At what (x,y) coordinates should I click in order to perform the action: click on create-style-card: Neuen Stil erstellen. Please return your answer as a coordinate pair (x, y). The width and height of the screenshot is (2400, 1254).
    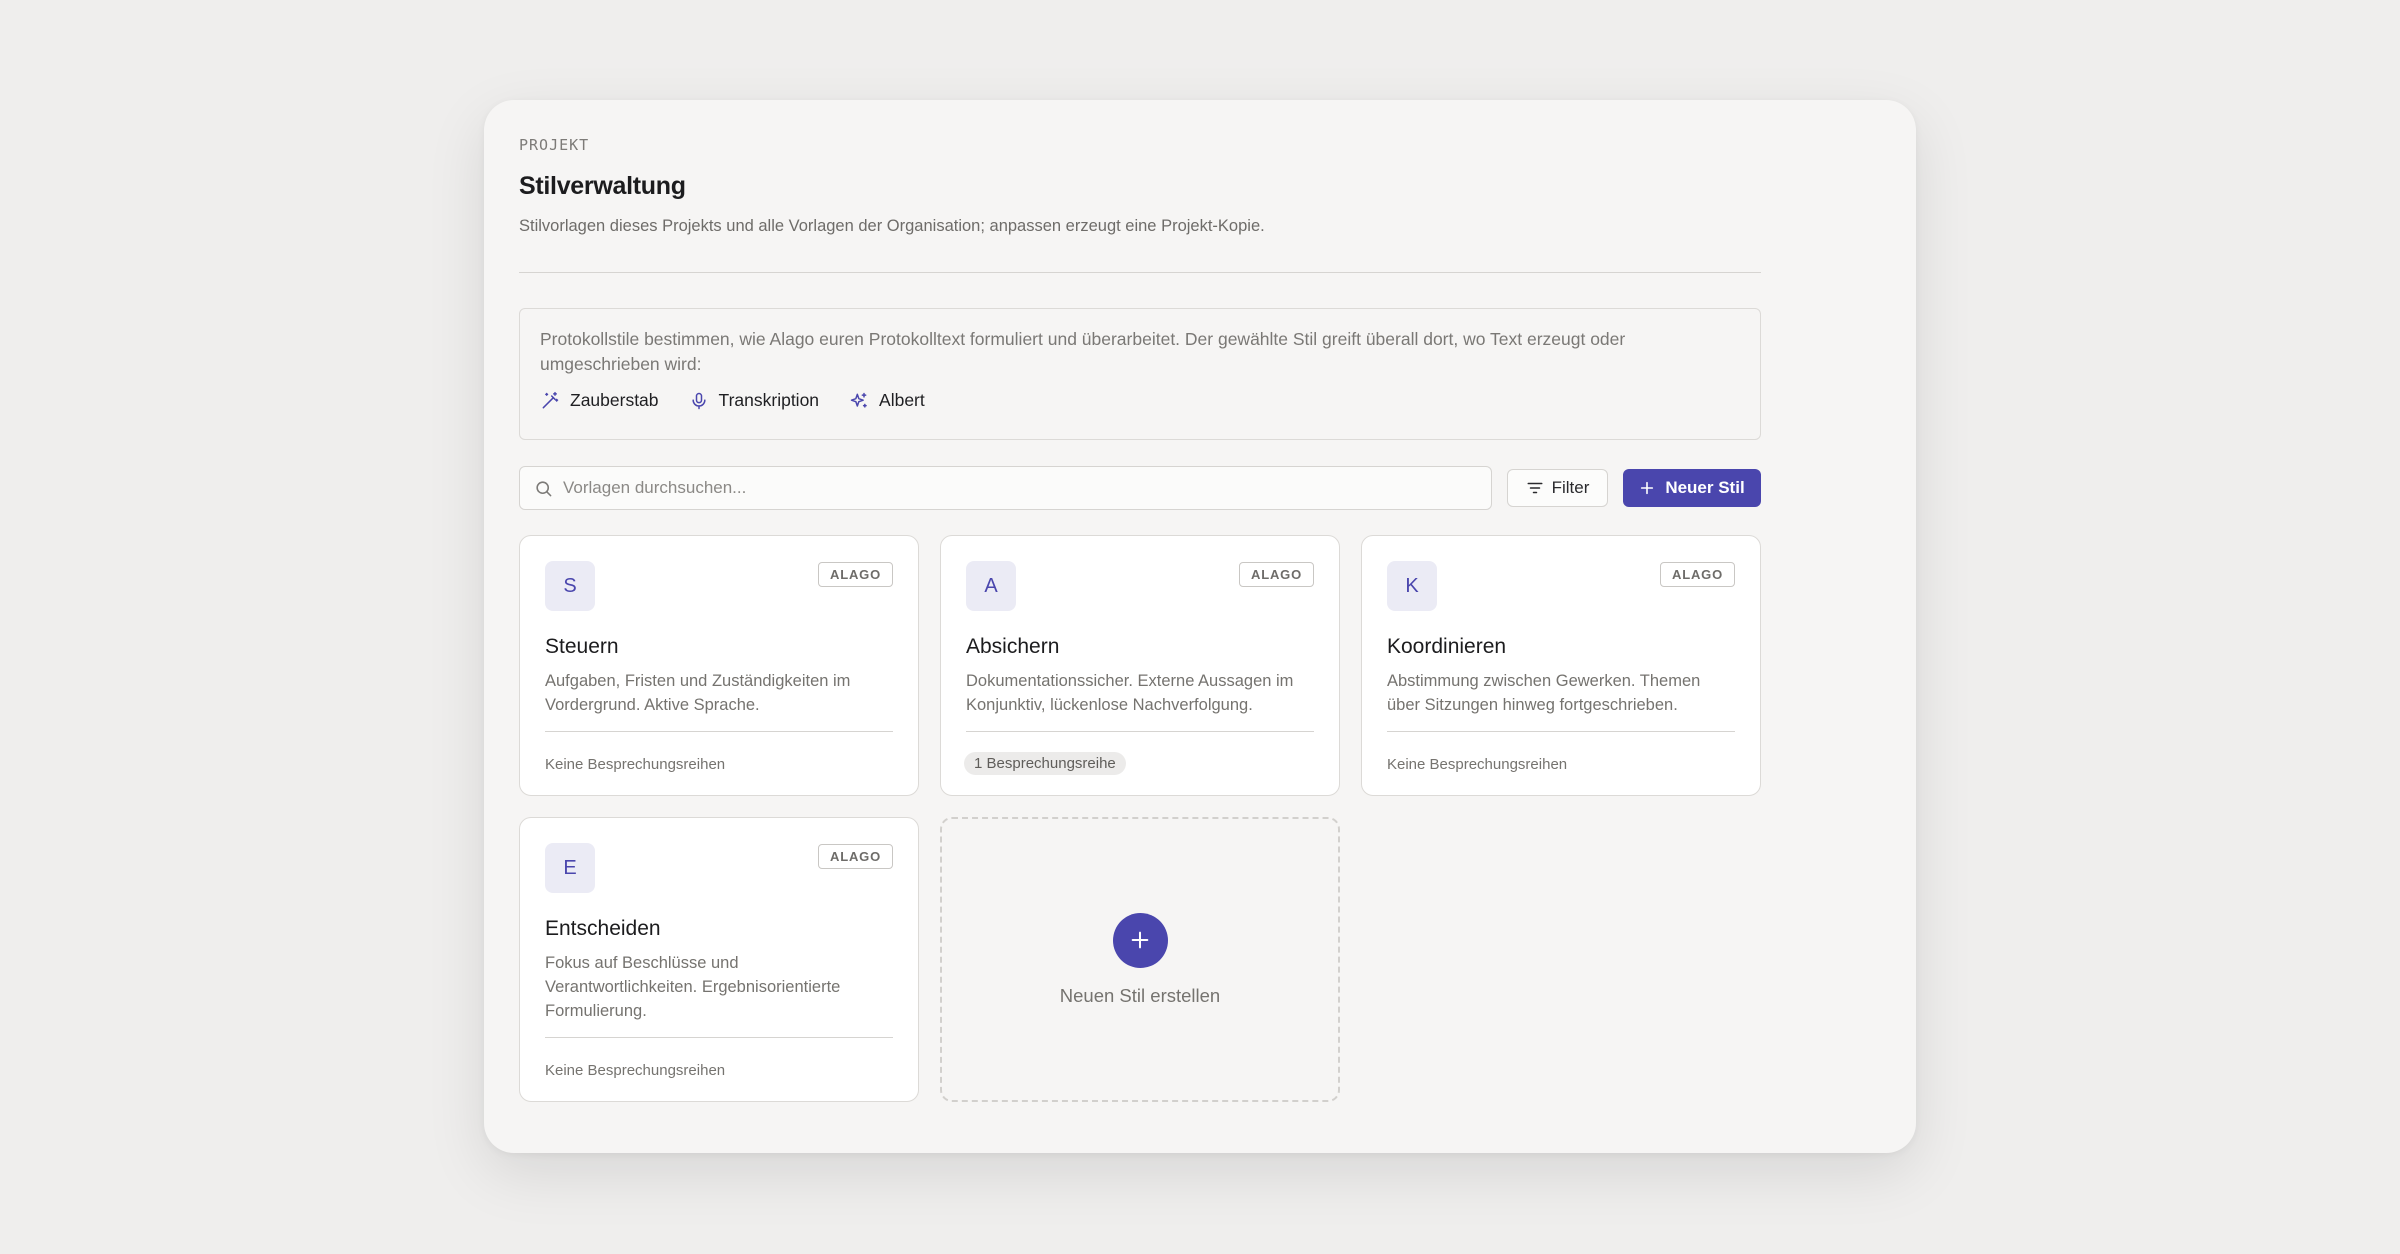
    Looking at the image, I should click on (1140, 959).